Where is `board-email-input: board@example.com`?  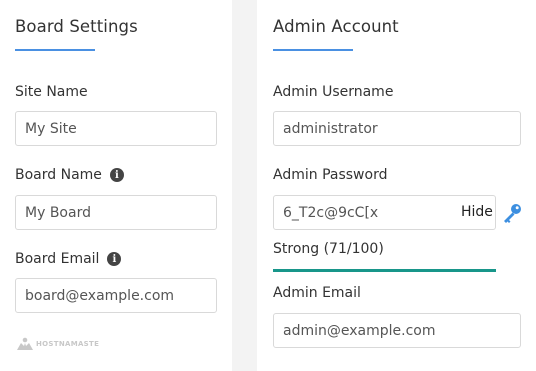
board-email-input: board@example.com is located at coordinates (116, 295).